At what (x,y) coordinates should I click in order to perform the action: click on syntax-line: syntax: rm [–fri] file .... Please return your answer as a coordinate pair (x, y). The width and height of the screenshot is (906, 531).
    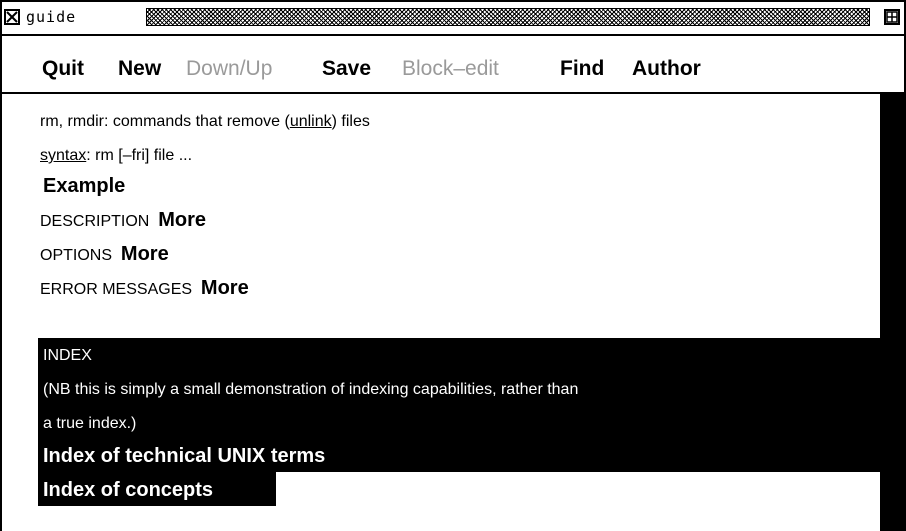
    Looking at the image, I should click on (116, 156).